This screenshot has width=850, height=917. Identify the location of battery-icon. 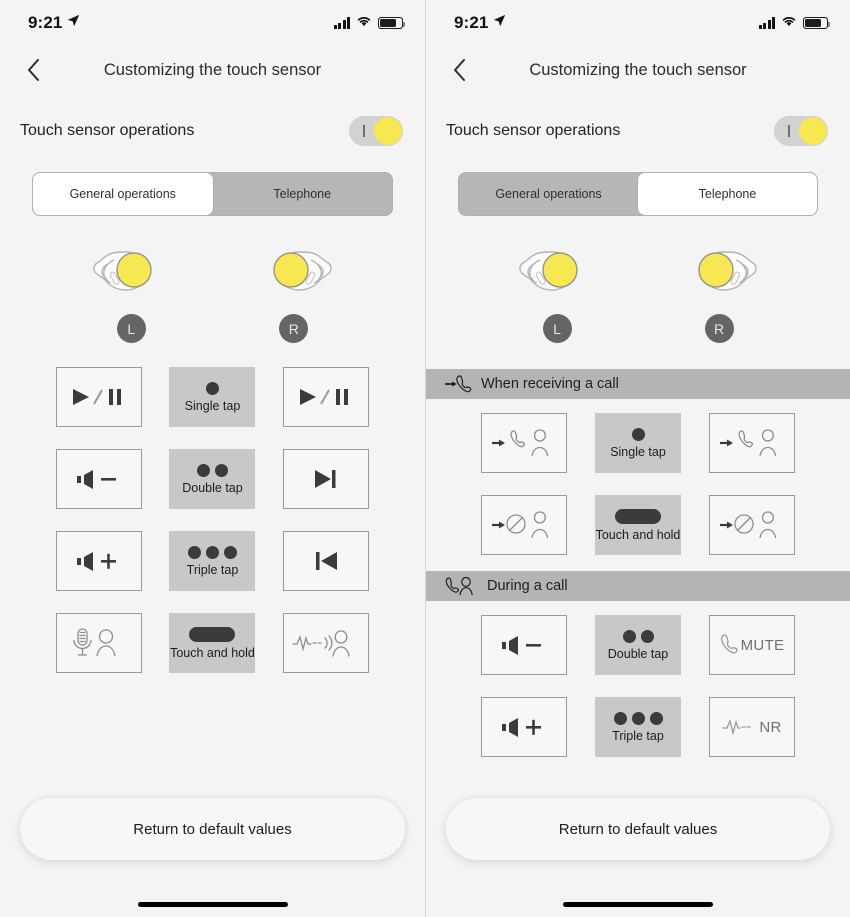
(817, 23).